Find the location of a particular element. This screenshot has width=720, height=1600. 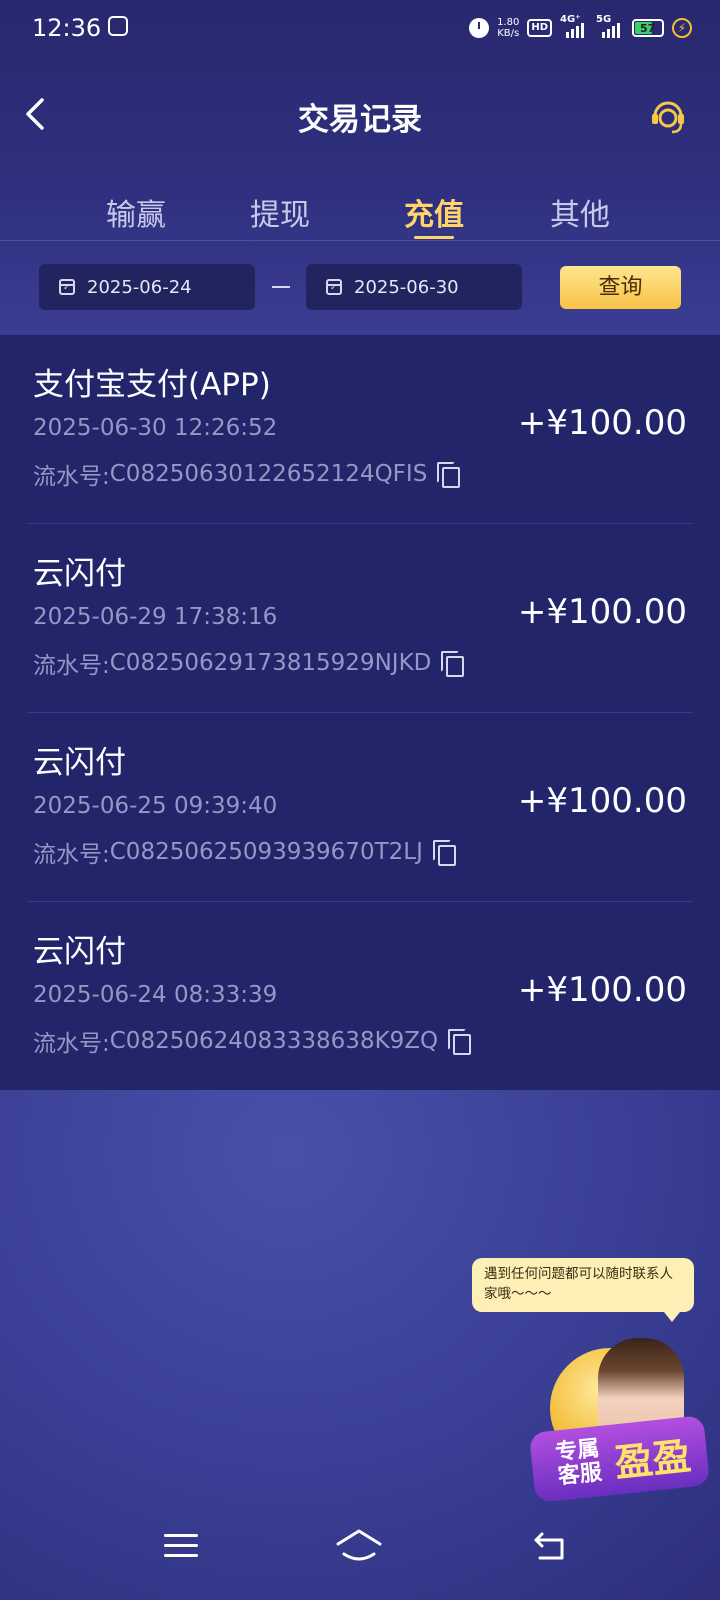

record-time: 2025-06-30 12:26:52 is located at coordinates (155, 428).